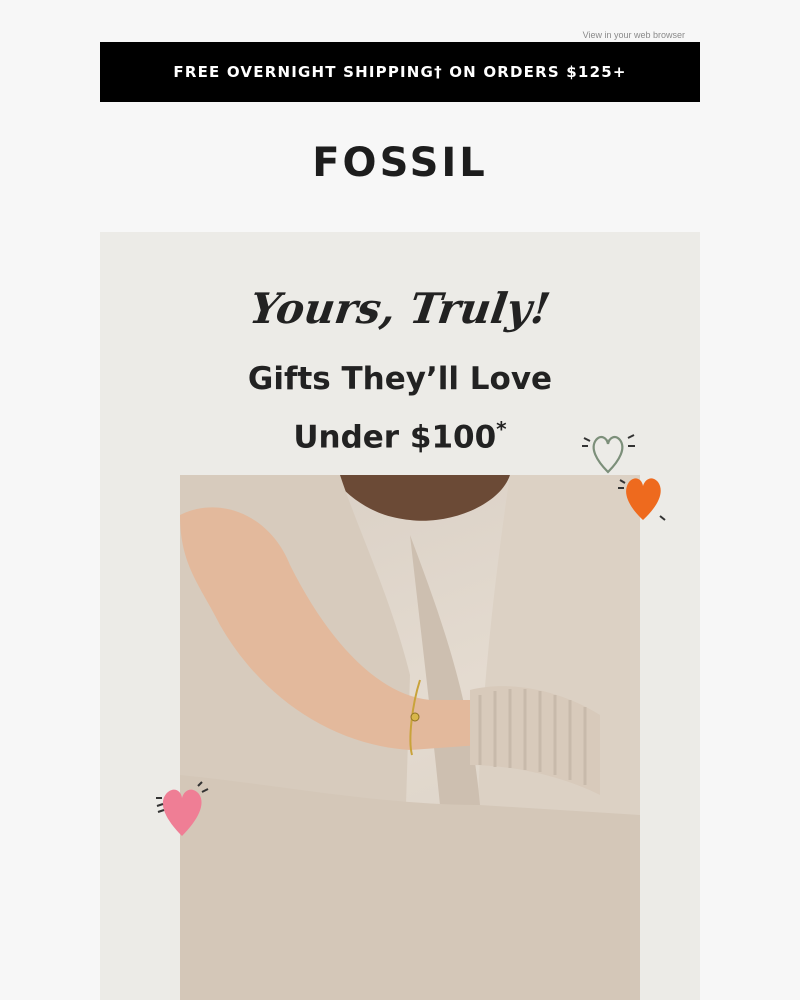  I want to click on heart-outline-icon, so click(608, 454).